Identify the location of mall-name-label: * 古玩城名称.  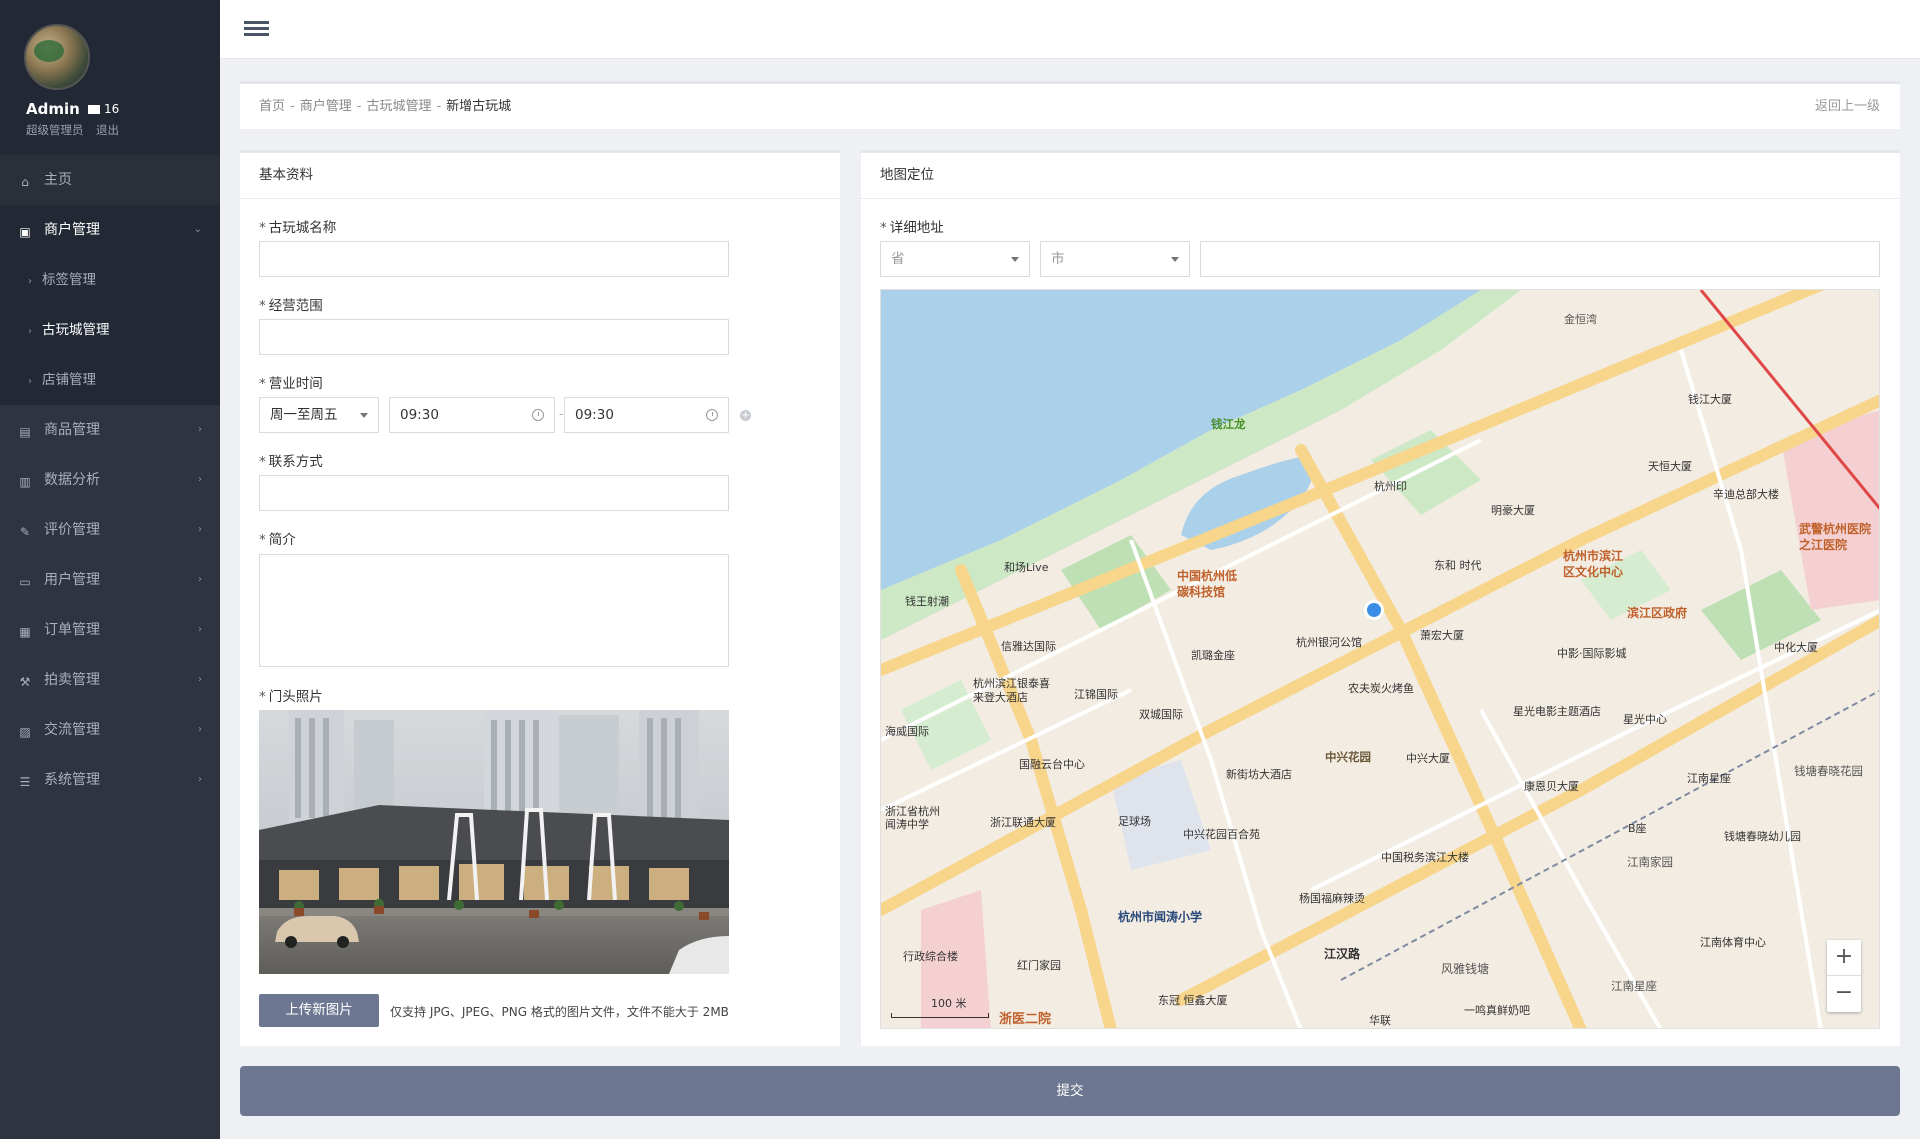
(298, 228).